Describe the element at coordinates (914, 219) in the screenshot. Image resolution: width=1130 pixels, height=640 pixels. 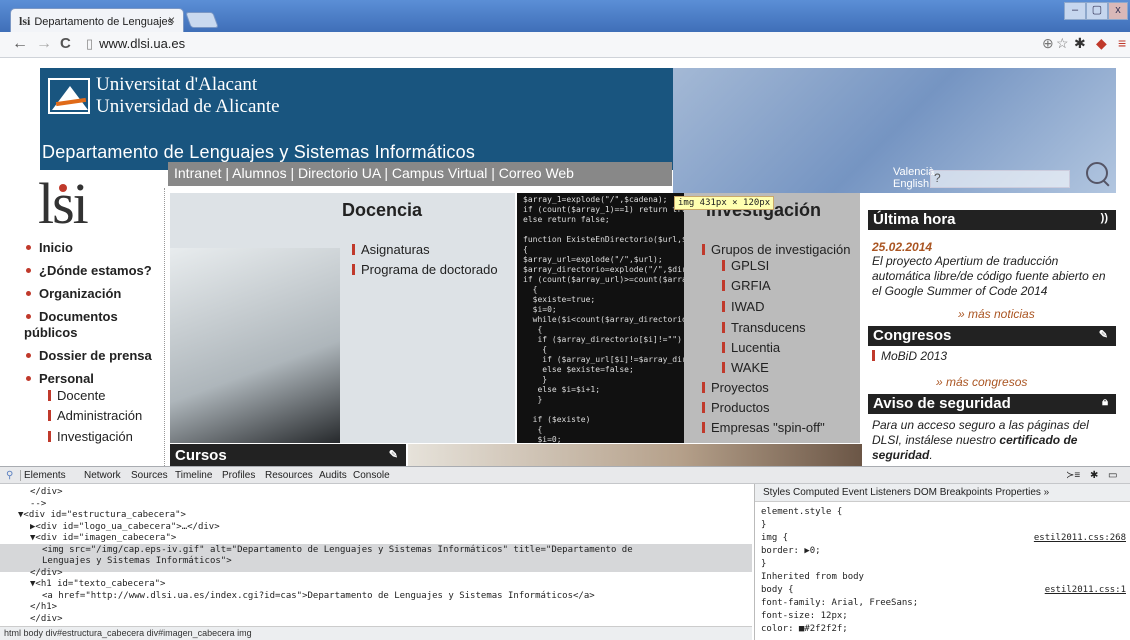
I see `ultima-hora-title: Última hora` at that location.